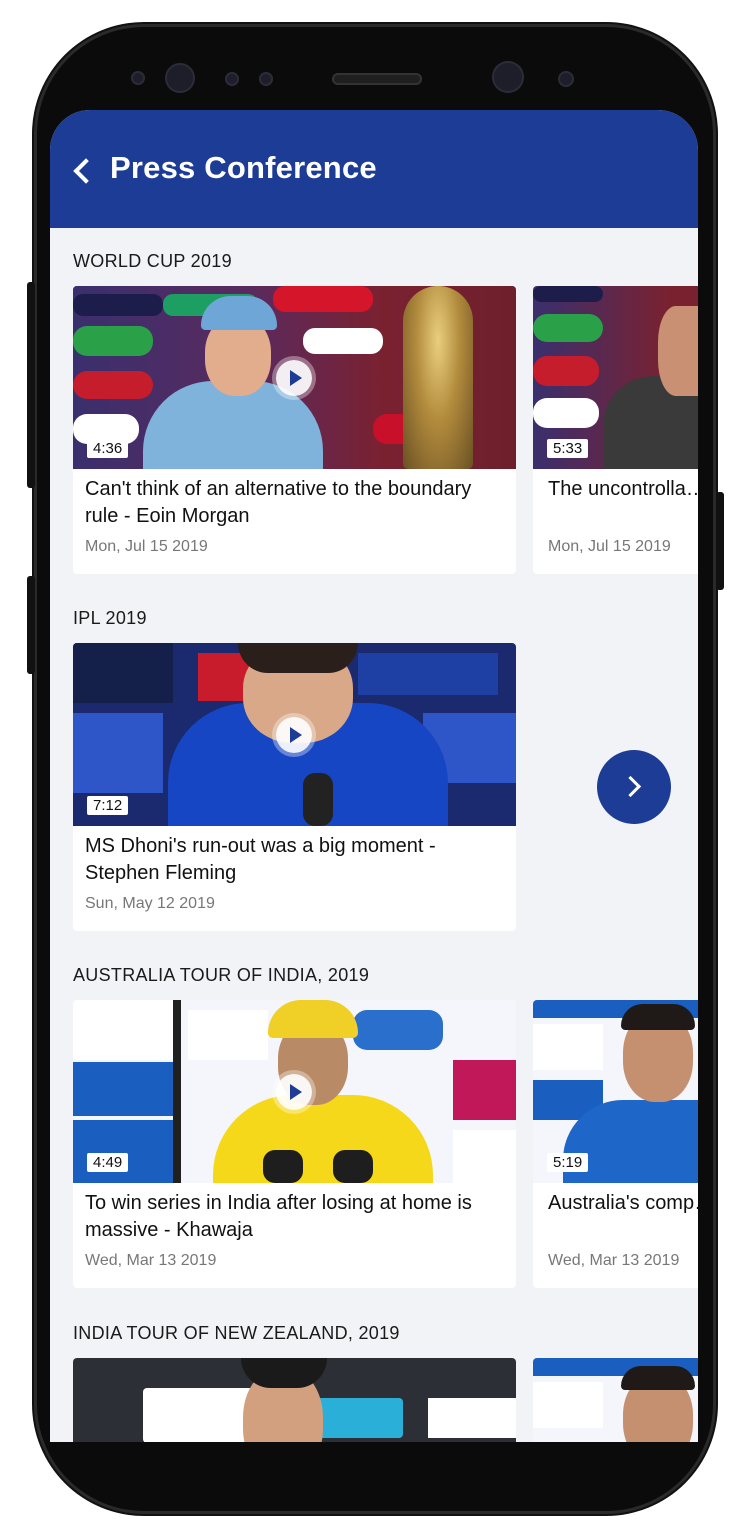 Image resolution: width=750 pixels, height=1540 pixels. What do you see at coordinates (623, 1203) in the screenshot?
I see `video-title: Australia's comp… them the series` at bounding box center [623, 1203].